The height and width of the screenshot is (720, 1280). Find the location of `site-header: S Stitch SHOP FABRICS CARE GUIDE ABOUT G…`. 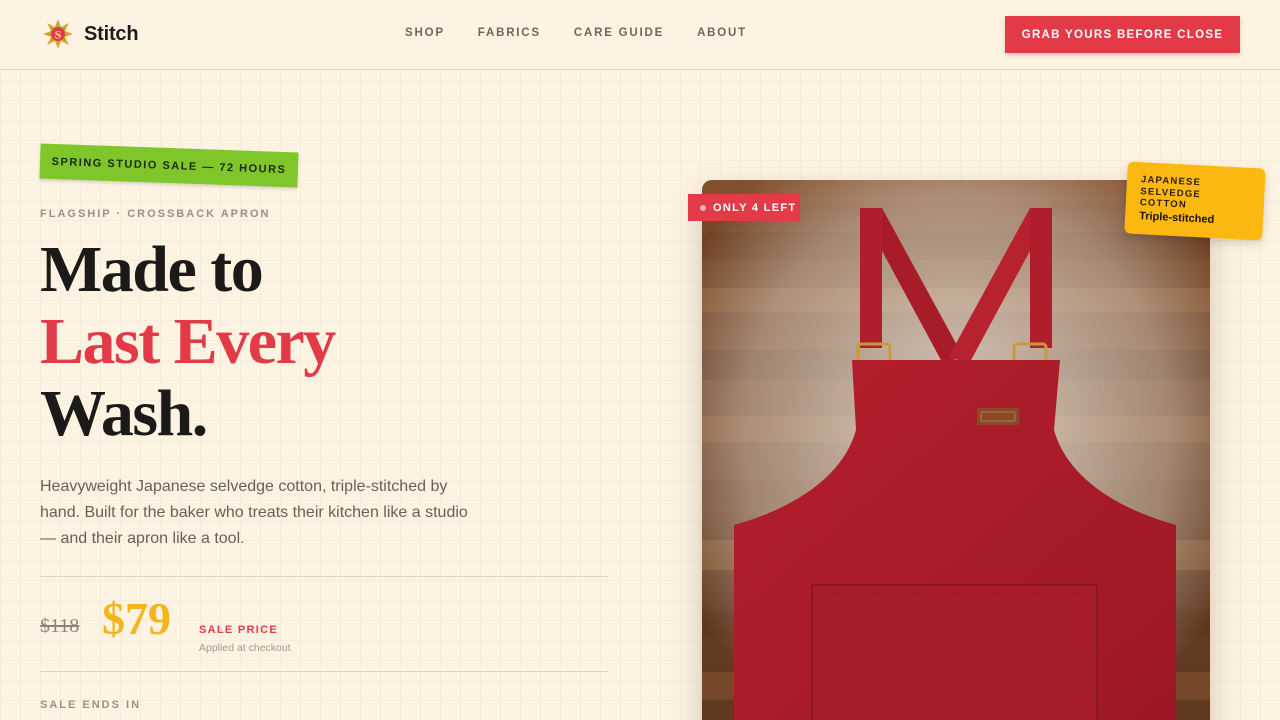

site-header: S Stitch SHOP FABRICS CARE GUIDE ABOUT G… is located at coordinates (640, 35).